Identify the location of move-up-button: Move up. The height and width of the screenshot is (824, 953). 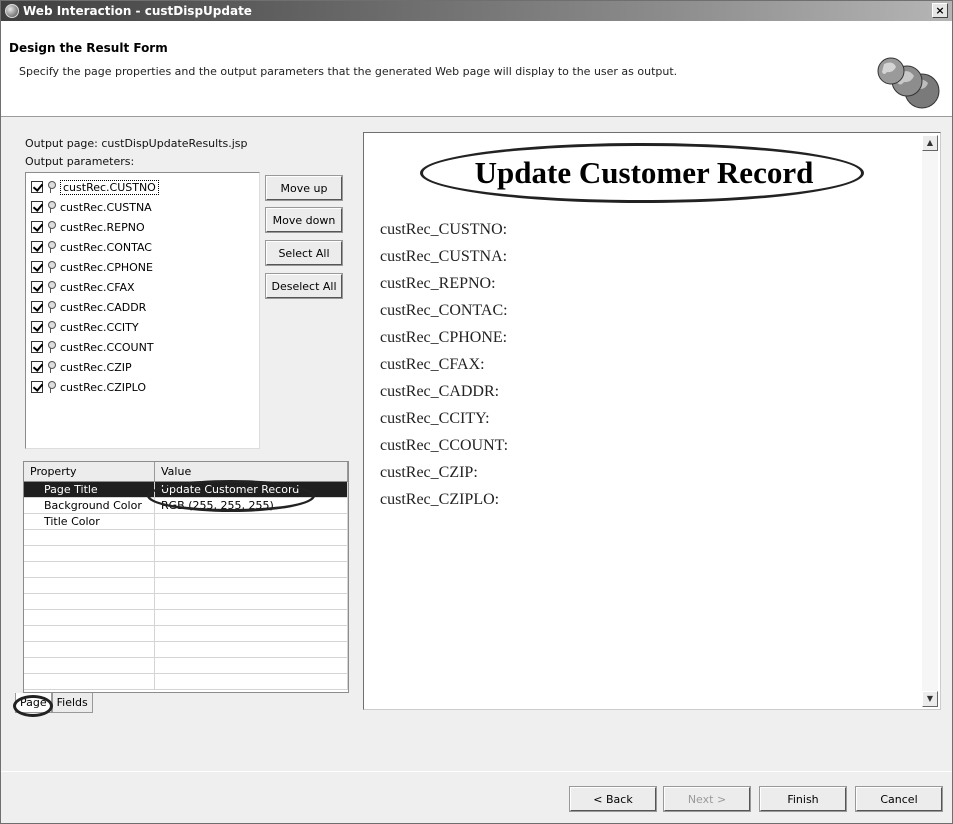
(304, 188).